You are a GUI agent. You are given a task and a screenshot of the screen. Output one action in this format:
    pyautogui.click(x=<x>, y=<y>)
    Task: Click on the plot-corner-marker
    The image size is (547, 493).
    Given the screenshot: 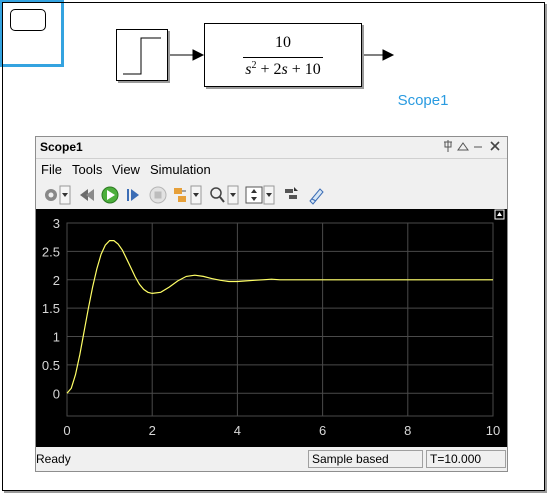 What is the action you would take?
    pyautogui.click(x=499, y=214)
    